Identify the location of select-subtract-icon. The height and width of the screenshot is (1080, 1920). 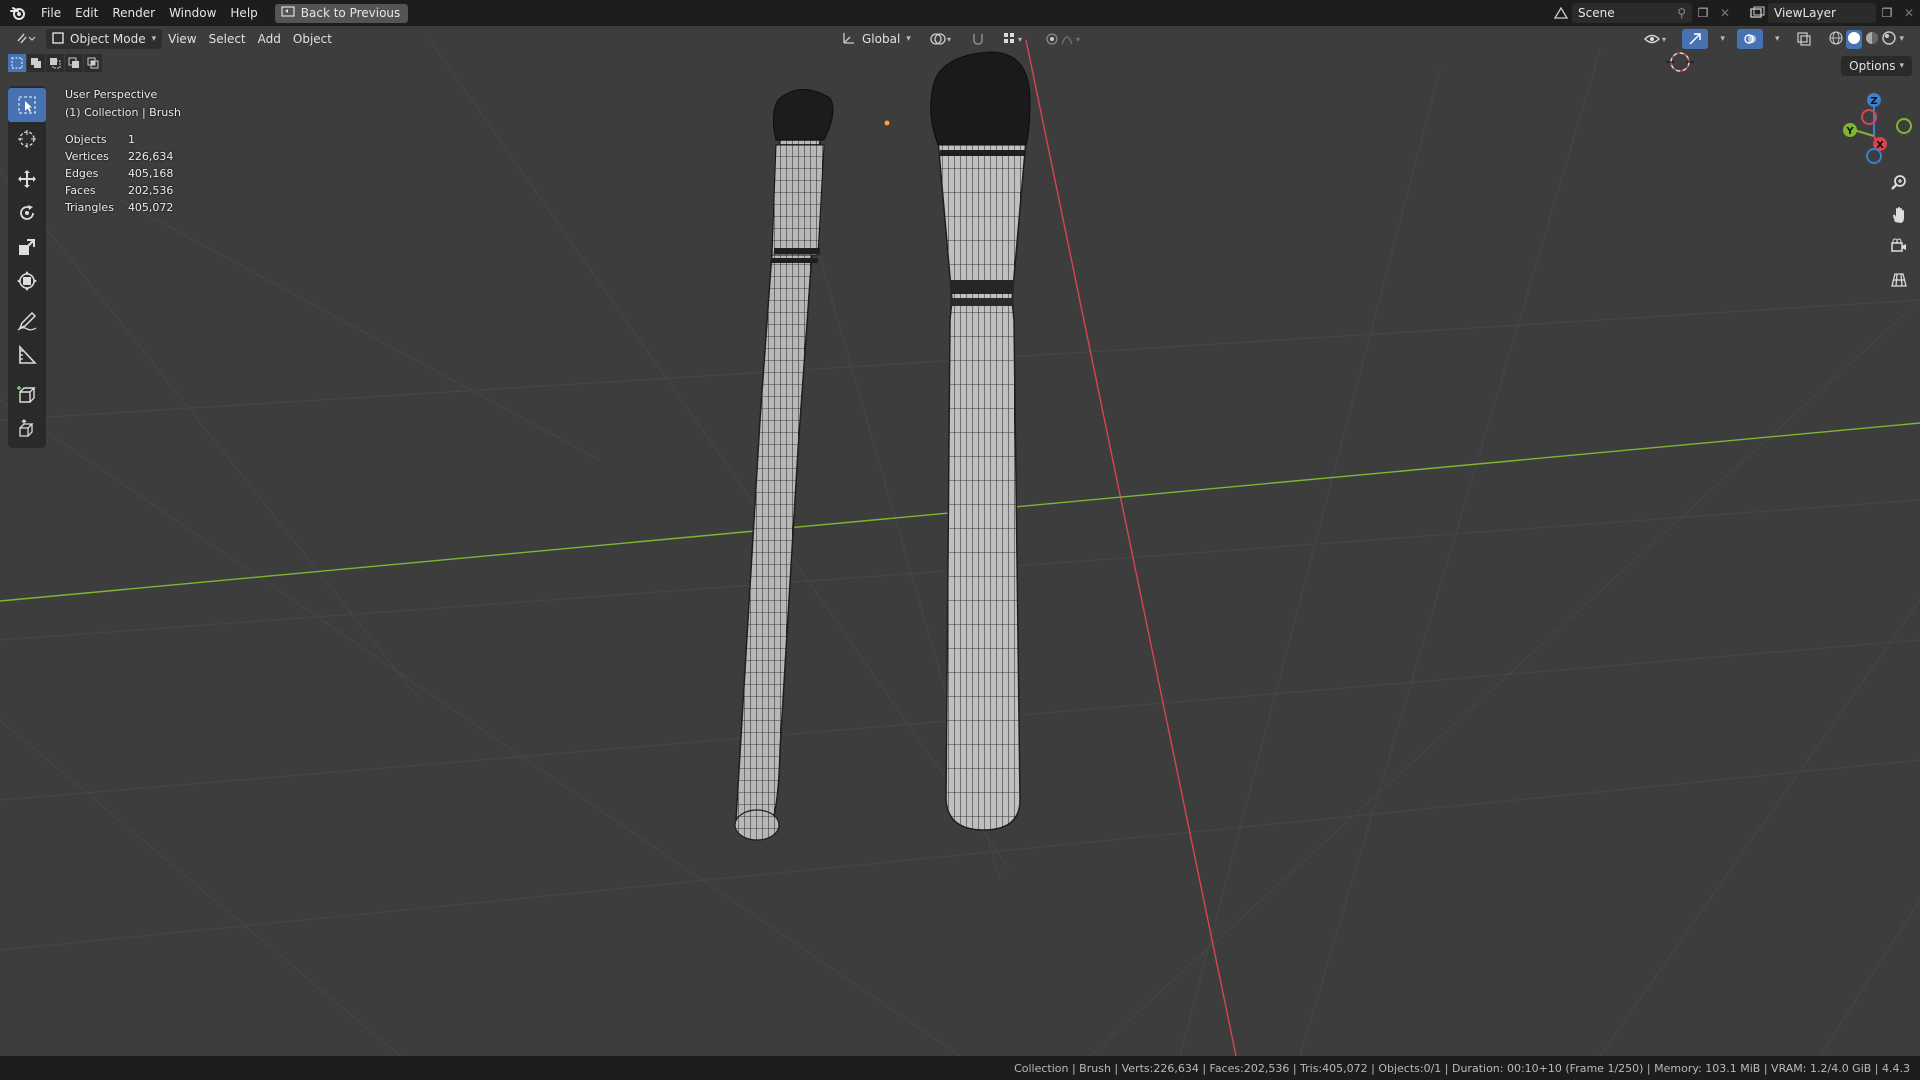
(55, 63).